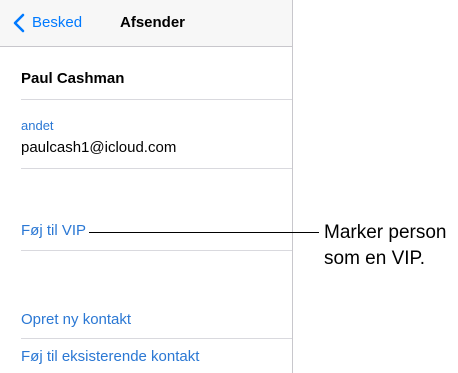 The width and height of the screenshot is (458, 373). Describe the element at coordinates (385, 232) in the screenshot. I see `callout-line-1: Marker person` at that location.